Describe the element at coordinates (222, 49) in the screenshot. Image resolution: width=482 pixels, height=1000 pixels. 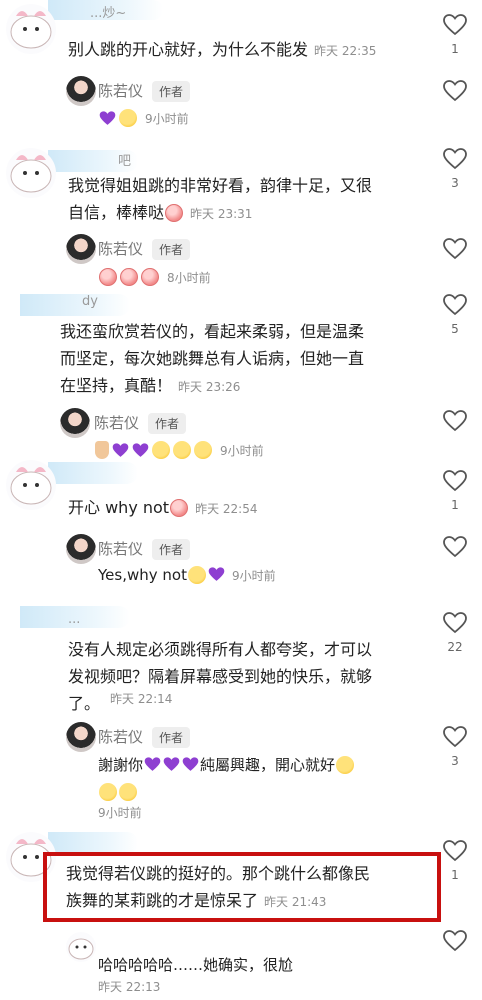
I see `comment-text: 别人跳的开心就好，为什么不能发 昨天 22:35` at that location.